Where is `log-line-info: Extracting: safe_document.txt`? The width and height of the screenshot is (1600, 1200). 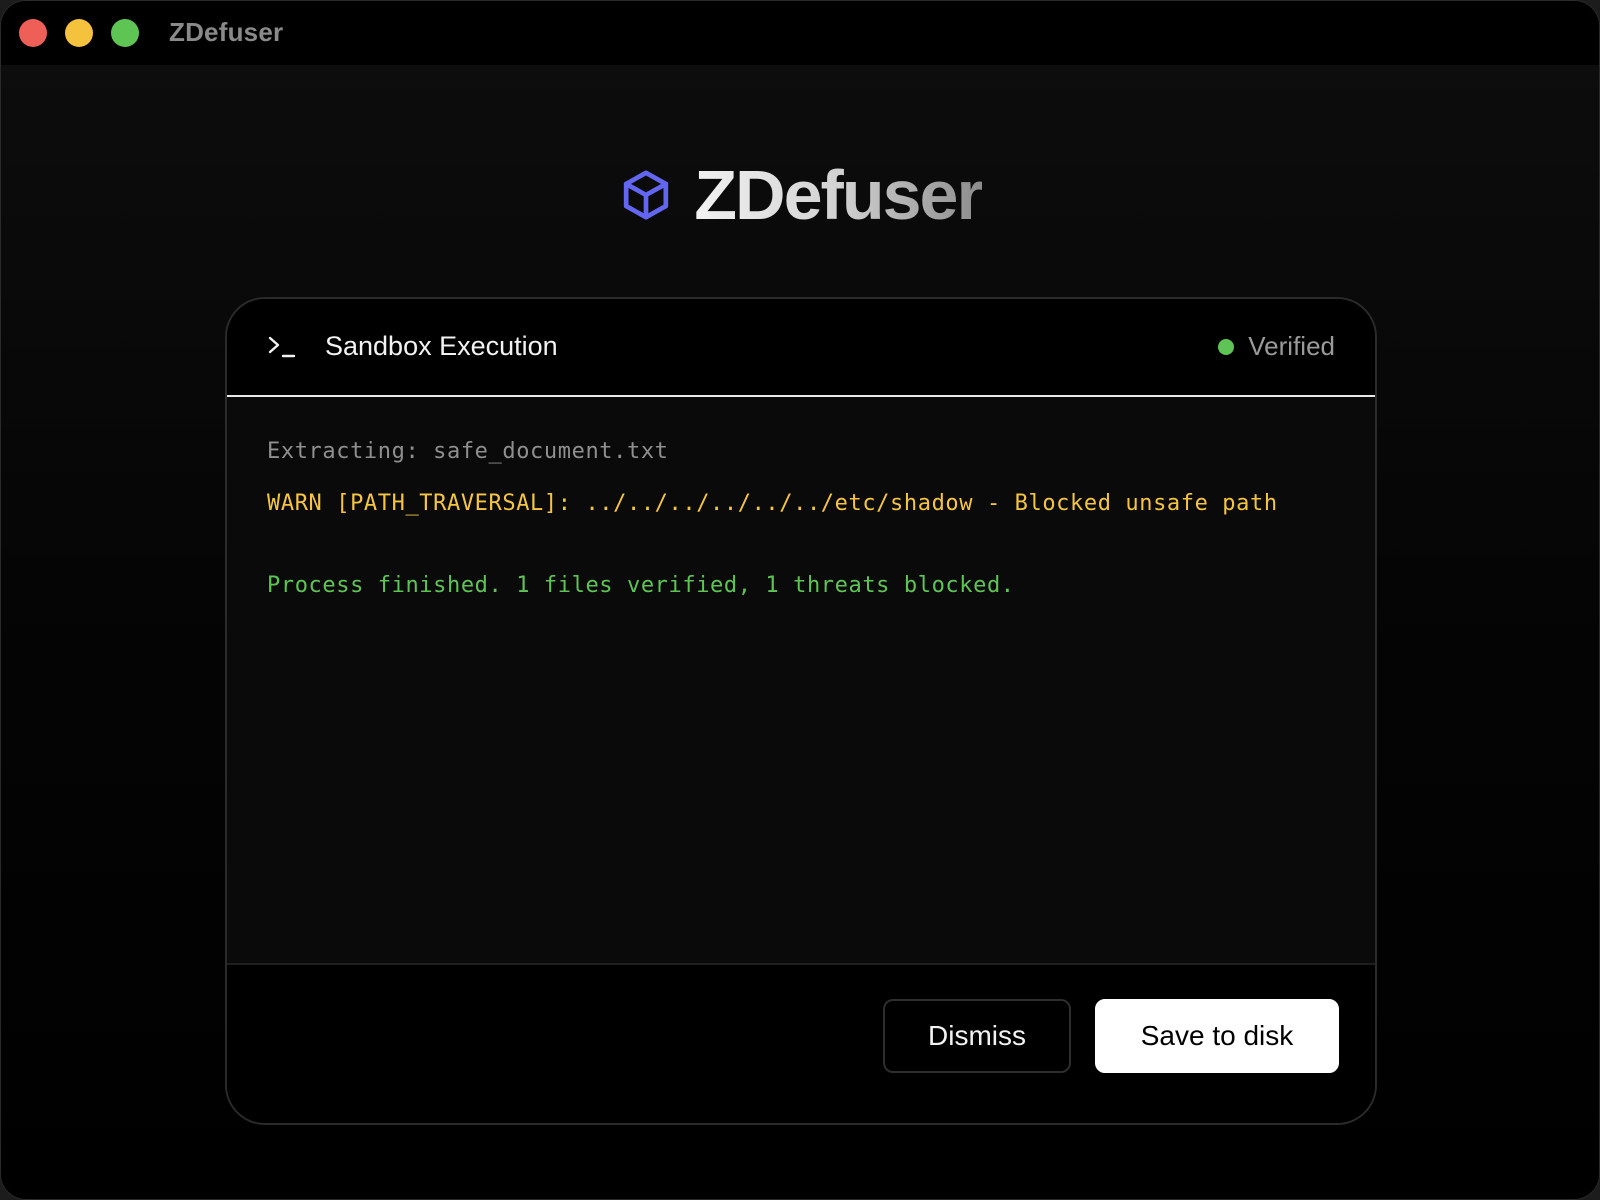
log-line-info: Extracting: safe_document.txt is located at coordinates (468, 451).